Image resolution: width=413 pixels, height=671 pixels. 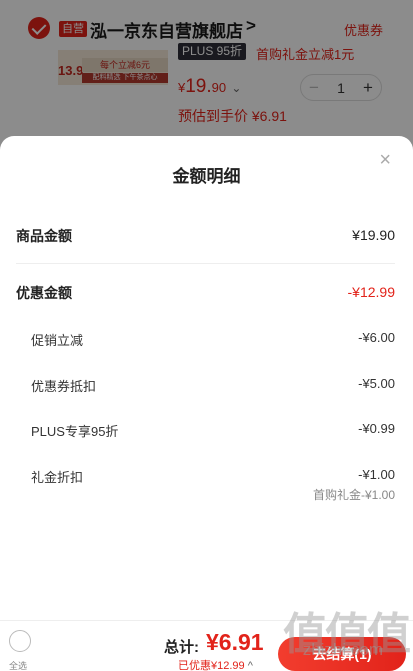 I want to click on discount-total: 已优惠¥12.99, so click(x=211, y=665).